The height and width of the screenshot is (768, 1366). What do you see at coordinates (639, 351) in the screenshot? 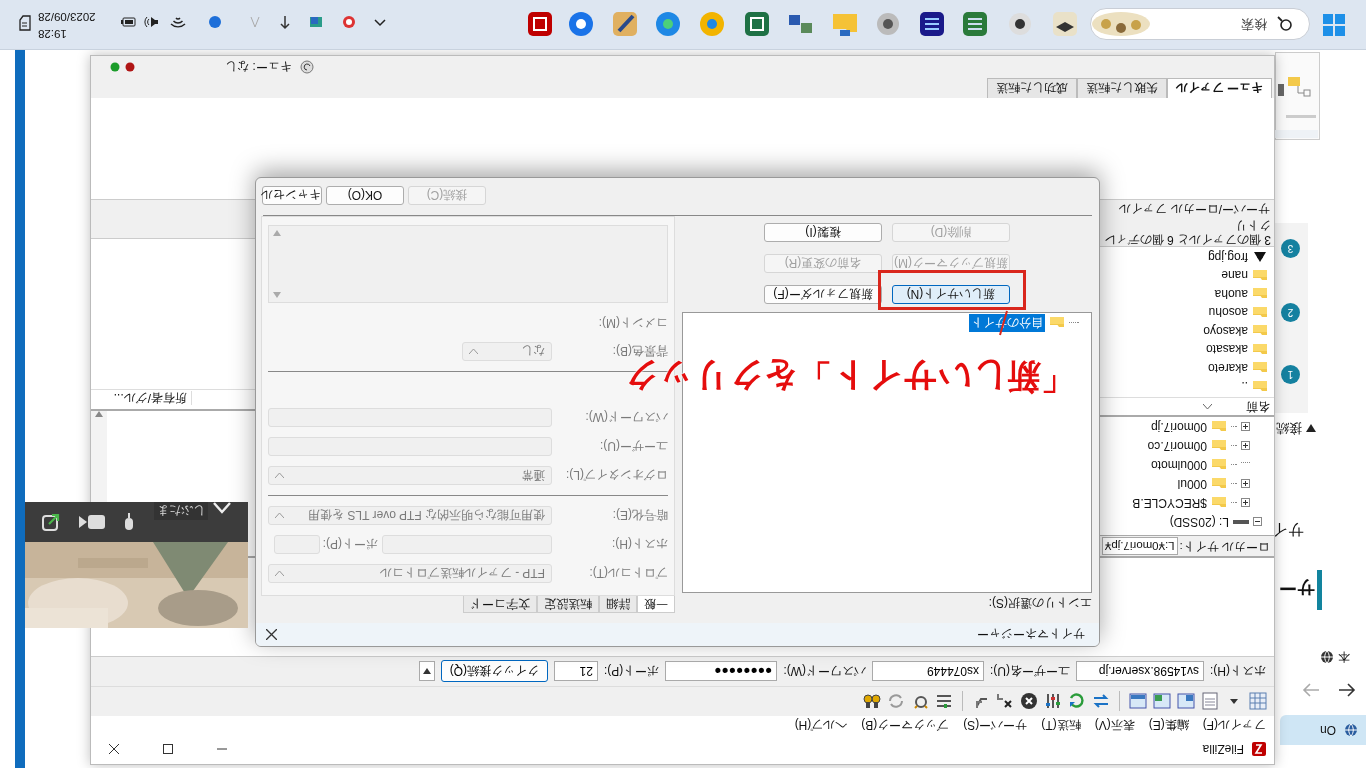
I see `field-label: 背景色(B):` at bounding box center [639, 351].